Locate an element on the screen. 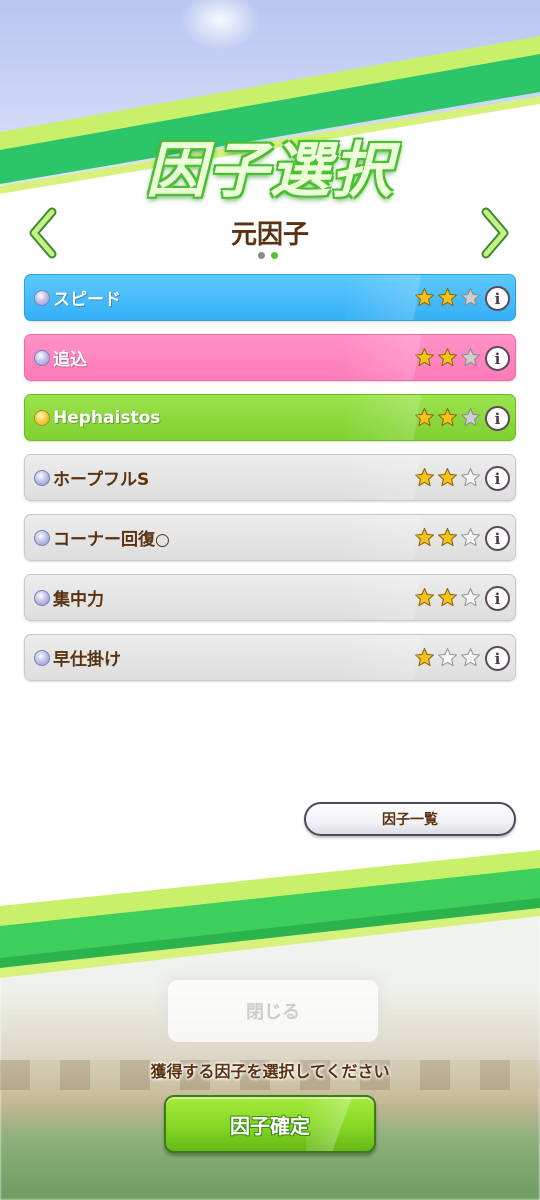 The image size is (540, 1200). factor-name: 集中力 is located at coordinates (78, 600).